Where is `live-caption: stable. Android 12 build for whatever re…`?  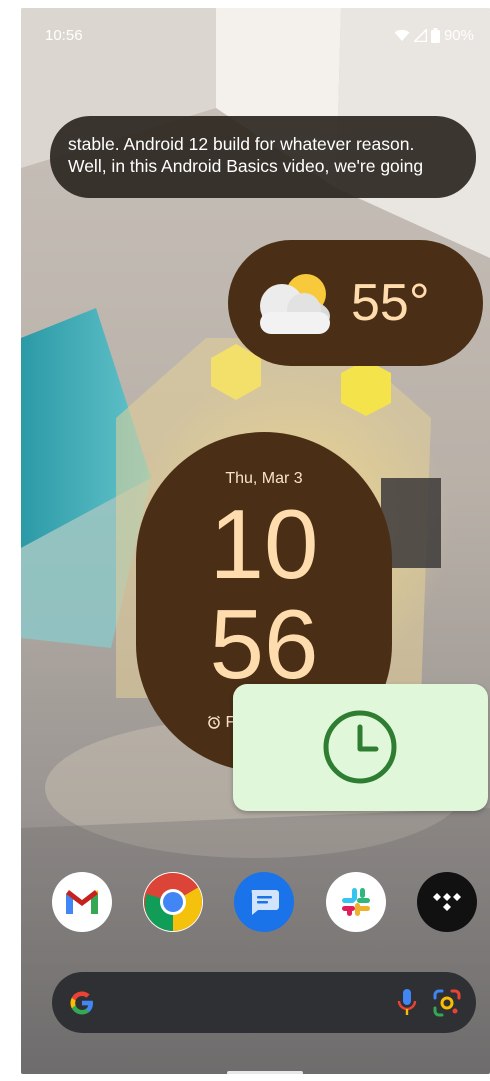 live-caption: stable. Android 12 build for whatever re… is located at coordinates (263, 157).